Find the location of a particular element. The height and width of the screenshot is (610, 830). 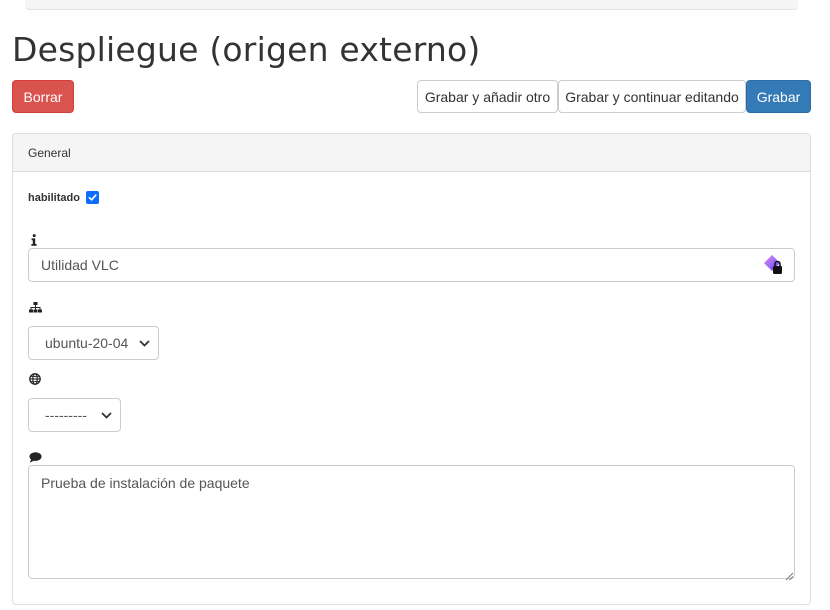

password-manager-icon is located at coordinates (773, 265).